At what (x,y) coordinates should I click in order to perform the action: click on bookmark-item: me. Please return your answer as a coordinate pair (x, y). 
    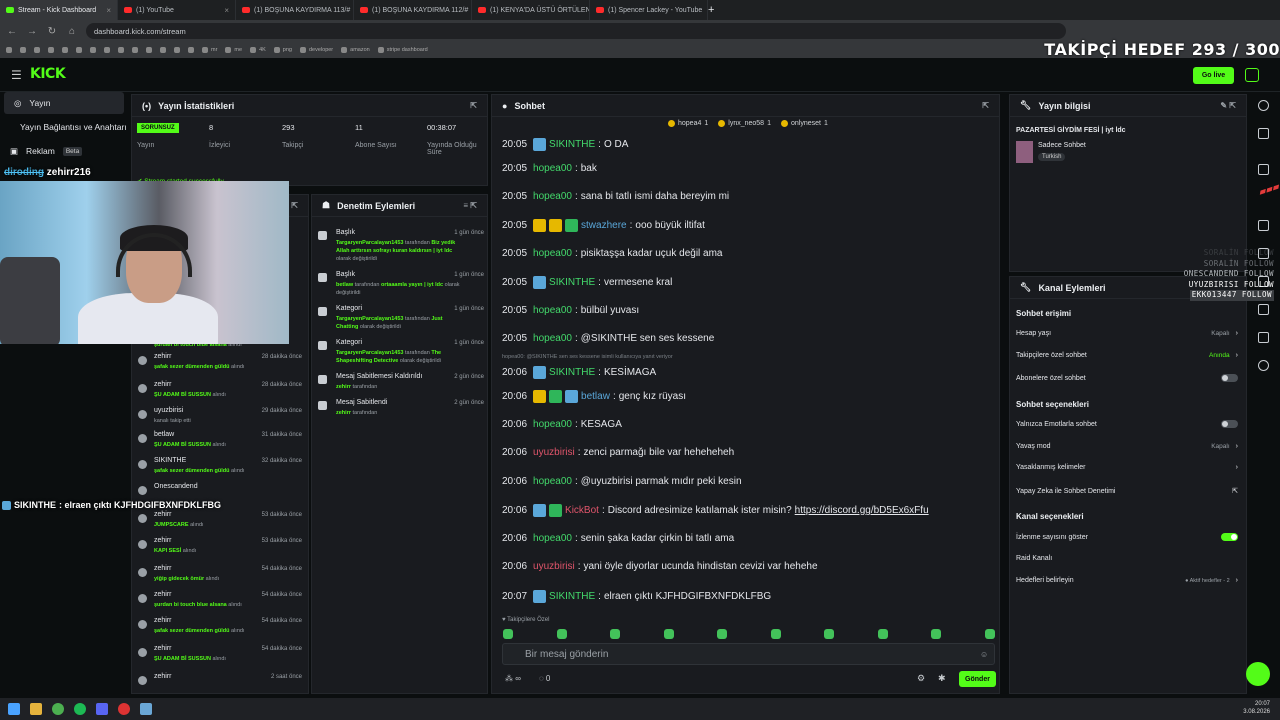
    Looking at the image, I should click on (233, 50).